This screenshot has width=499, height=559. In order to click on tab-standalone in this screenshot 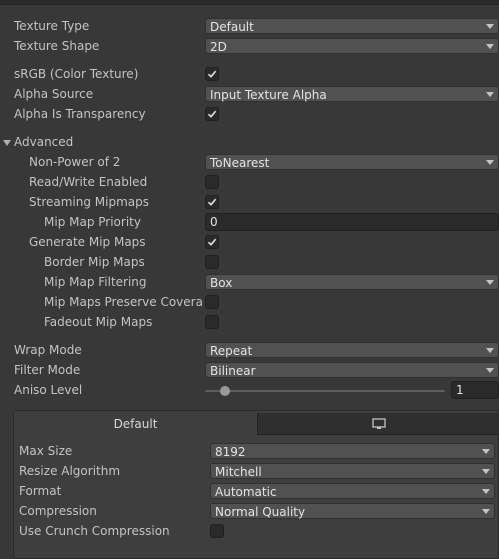, I will do `click(378, 424)`.